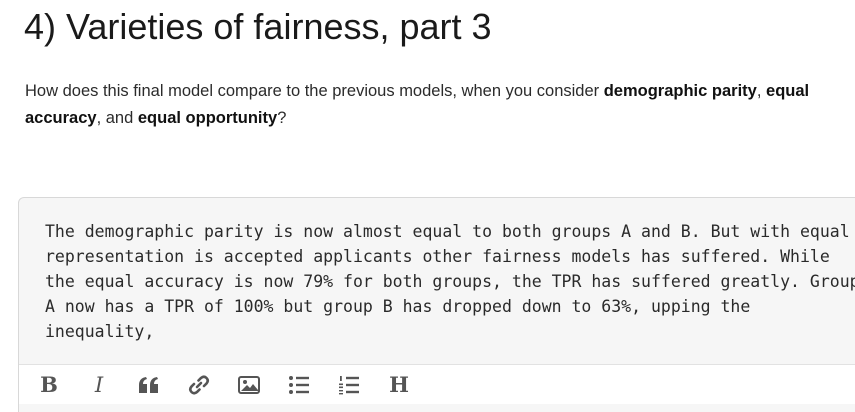 The image size is (855, 412). What do you see at coordinates (49, 385) in the screenshot?
I see `bold-button: B` at bounding box center [49, 385].